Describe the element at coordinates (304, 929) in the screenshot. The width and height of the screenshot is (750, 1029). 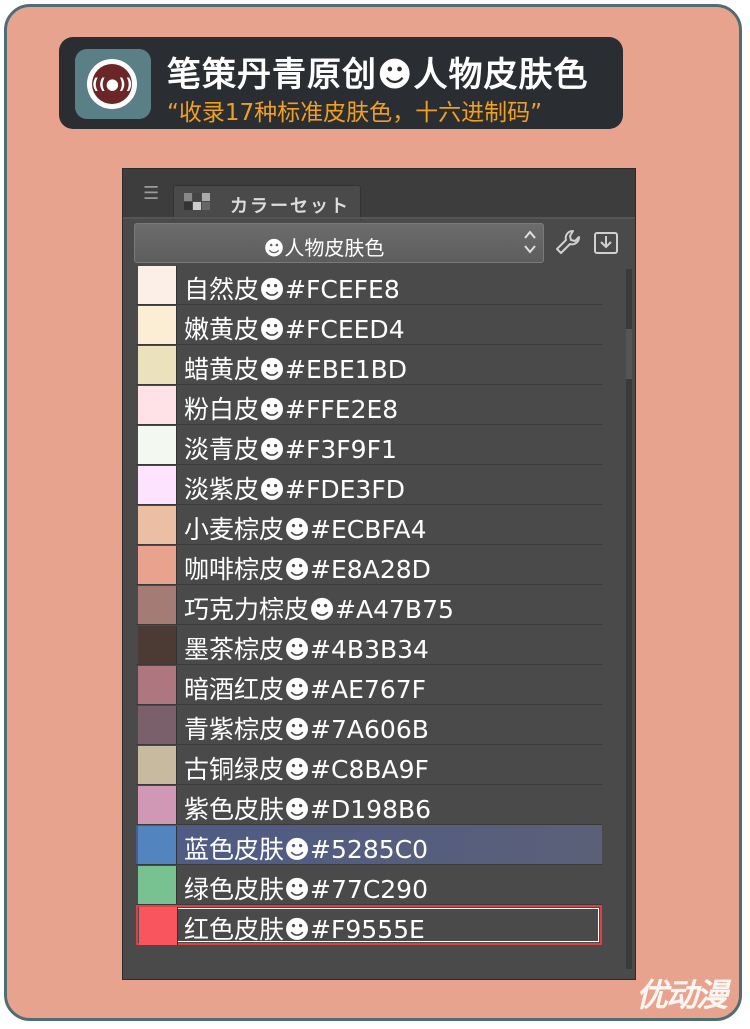
I see `color-name: 红色皮肤☻#F9555E` at that location.